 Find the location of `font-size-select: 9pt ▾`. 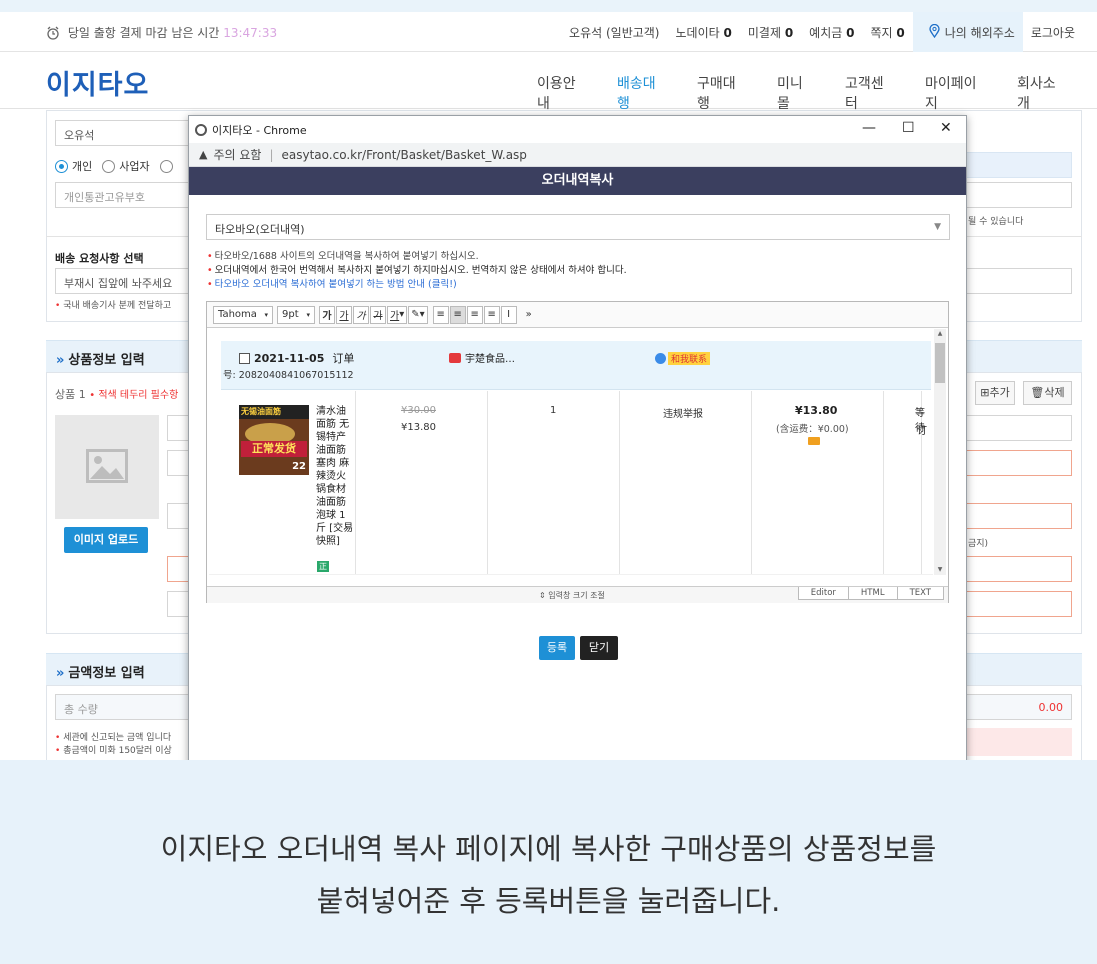

font-size-select: 9pt ▾ is located at coordinates (296, 314).